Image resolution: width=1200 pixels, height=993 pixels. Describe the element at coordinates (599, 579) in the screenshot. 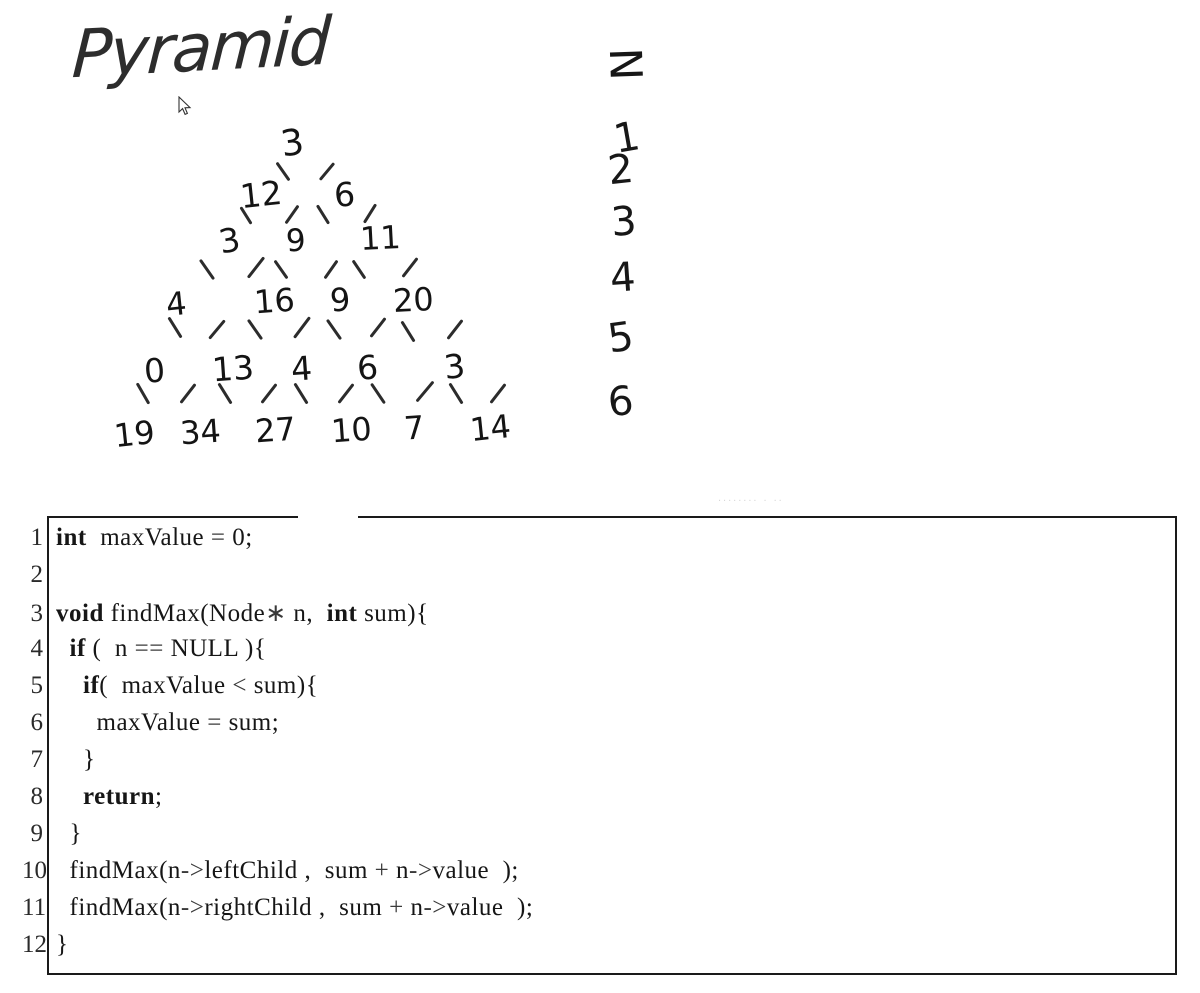

I see `code-line: 2` at that location.